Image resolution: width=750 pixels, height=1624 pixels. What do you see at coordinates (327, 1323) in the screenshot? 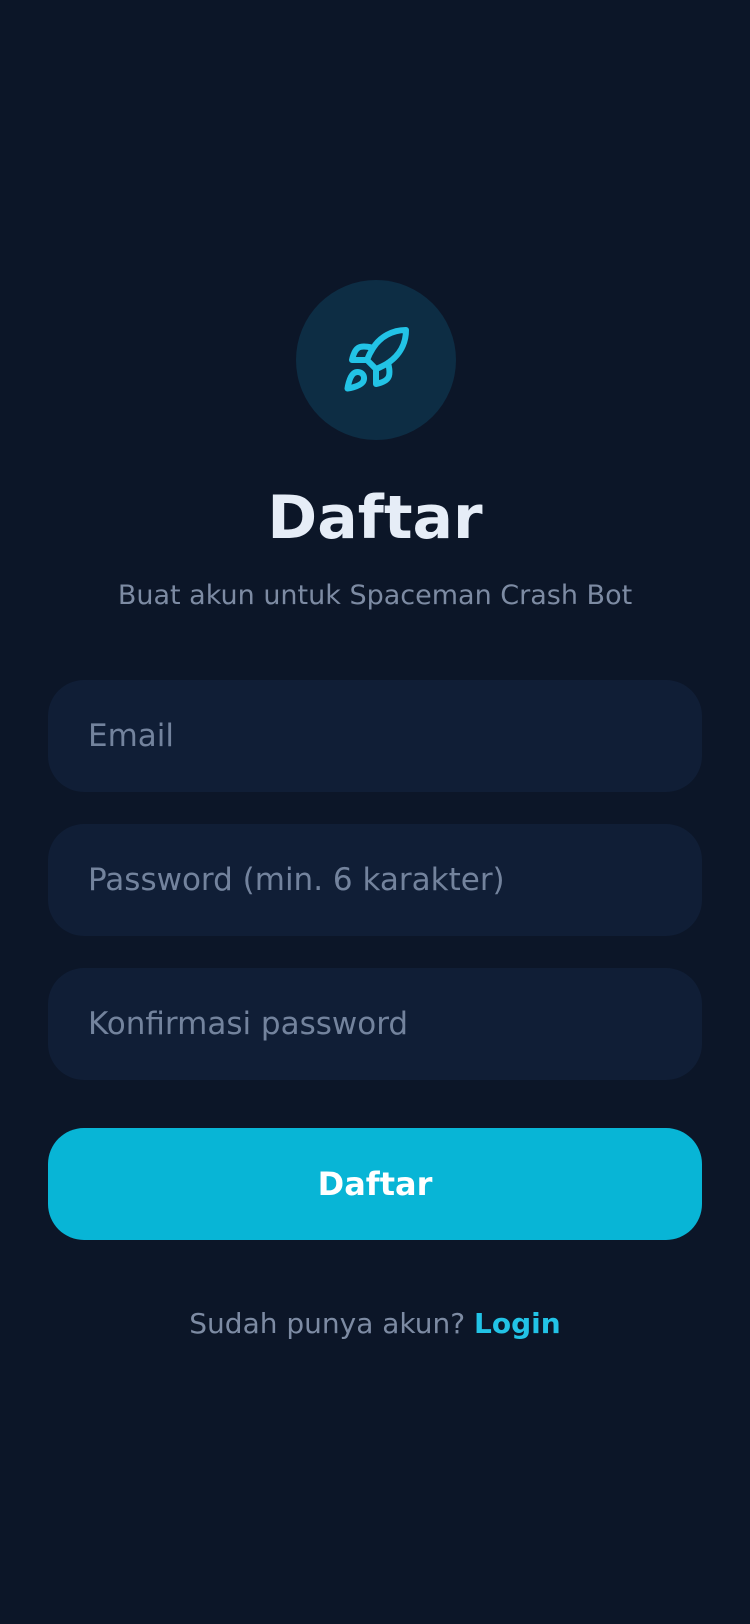
I see `login-prompt-text: Sudah punya akun?` at bounding box center [327, 1323].